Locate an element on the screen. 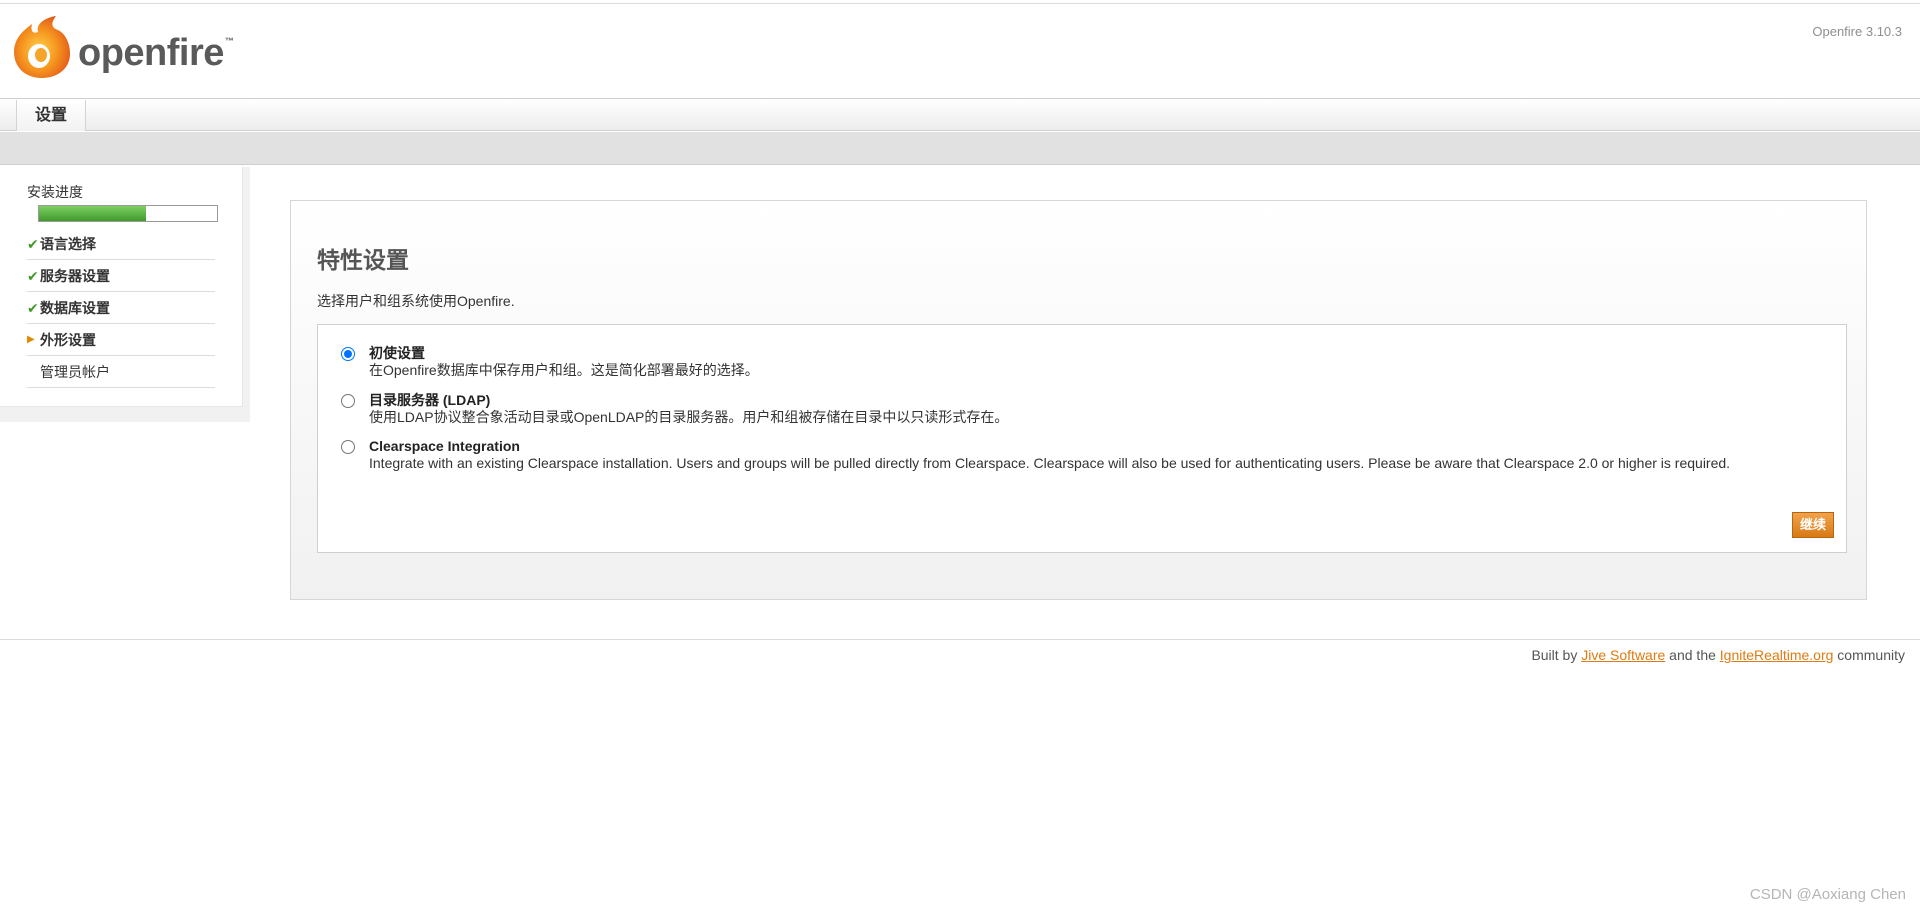 This screenshot has height=915, width=1920. setup-progress-panel: 安装进度 ✔ 语言选择 ✔ 服务器设置 ✔ 数据库设置 ▶ 外形设置 管理员帐户 is located at coordinates (121, 287).